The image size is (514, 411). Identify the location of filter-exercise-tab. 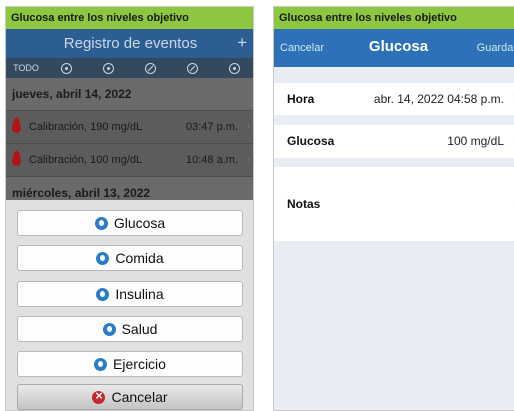
(233, 68).